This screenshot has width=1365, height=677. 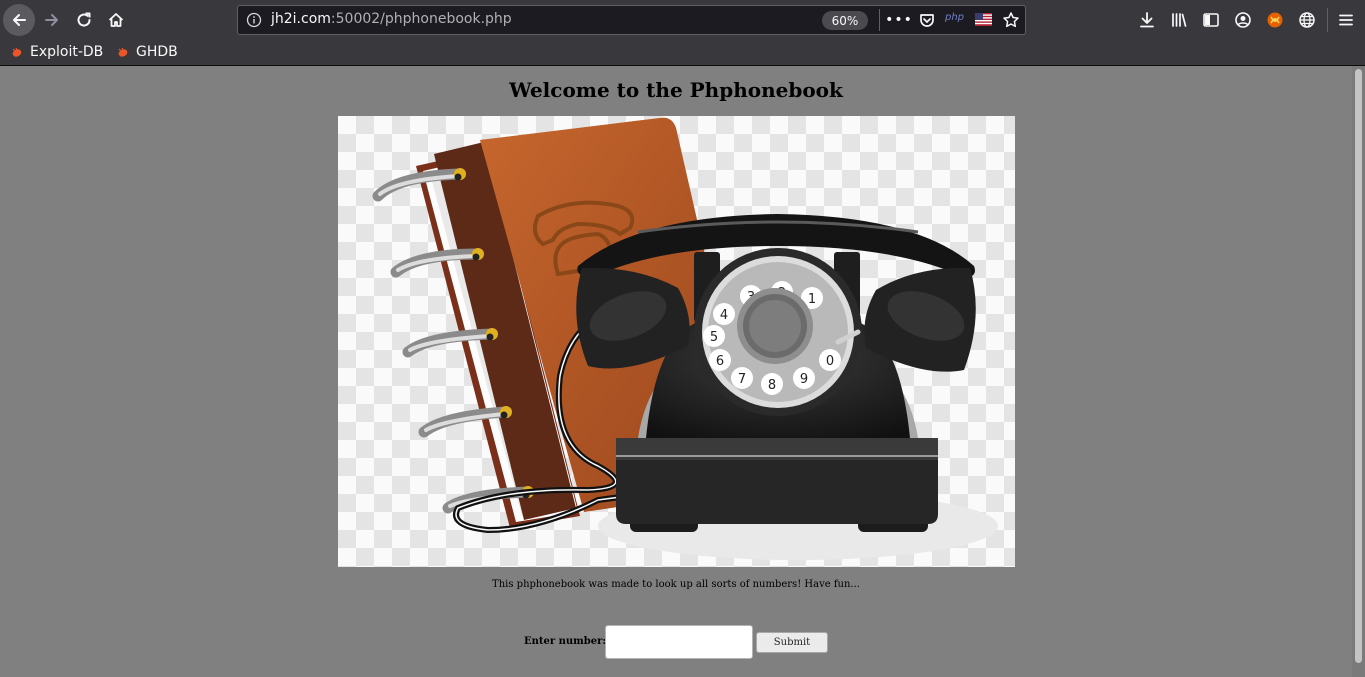 I want to click on lookup-form: Enter number: Submit, so click(x=676, y=642).